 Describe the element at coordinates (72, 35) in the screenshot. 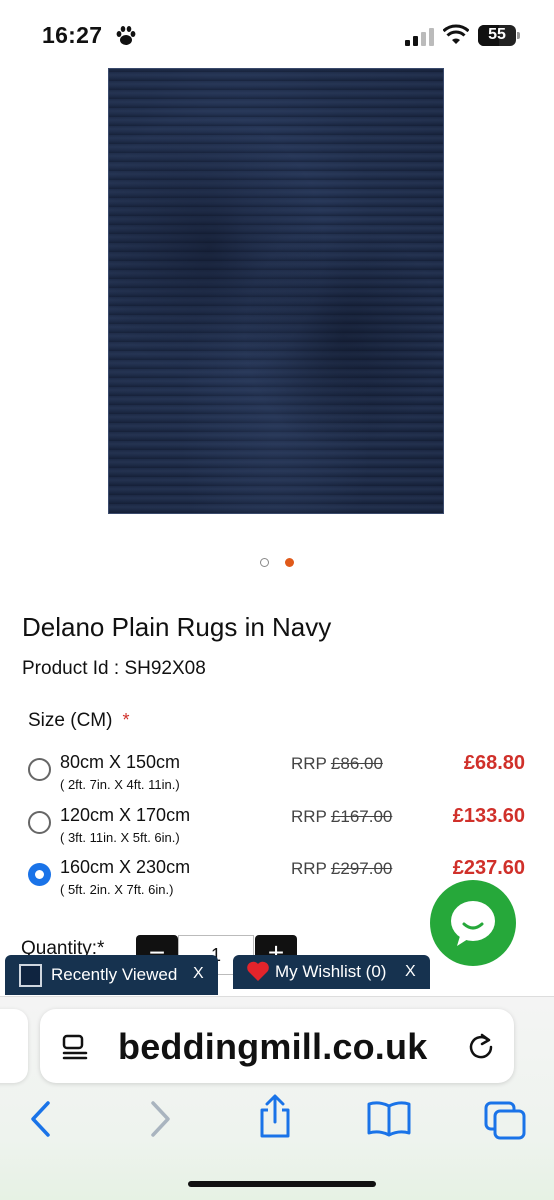

I see `status-time: 16:27` at that location.